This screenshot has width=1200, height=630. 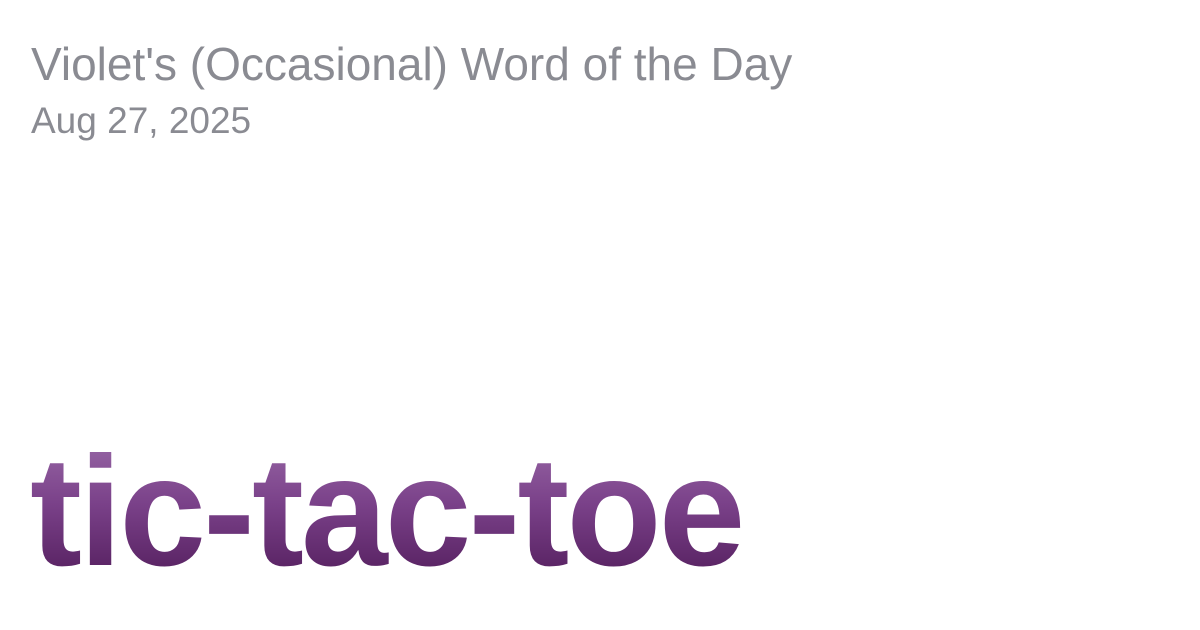 I want to click on site-title: Violet's (Occasional) Word of the Day, so click(x=412, y=64).